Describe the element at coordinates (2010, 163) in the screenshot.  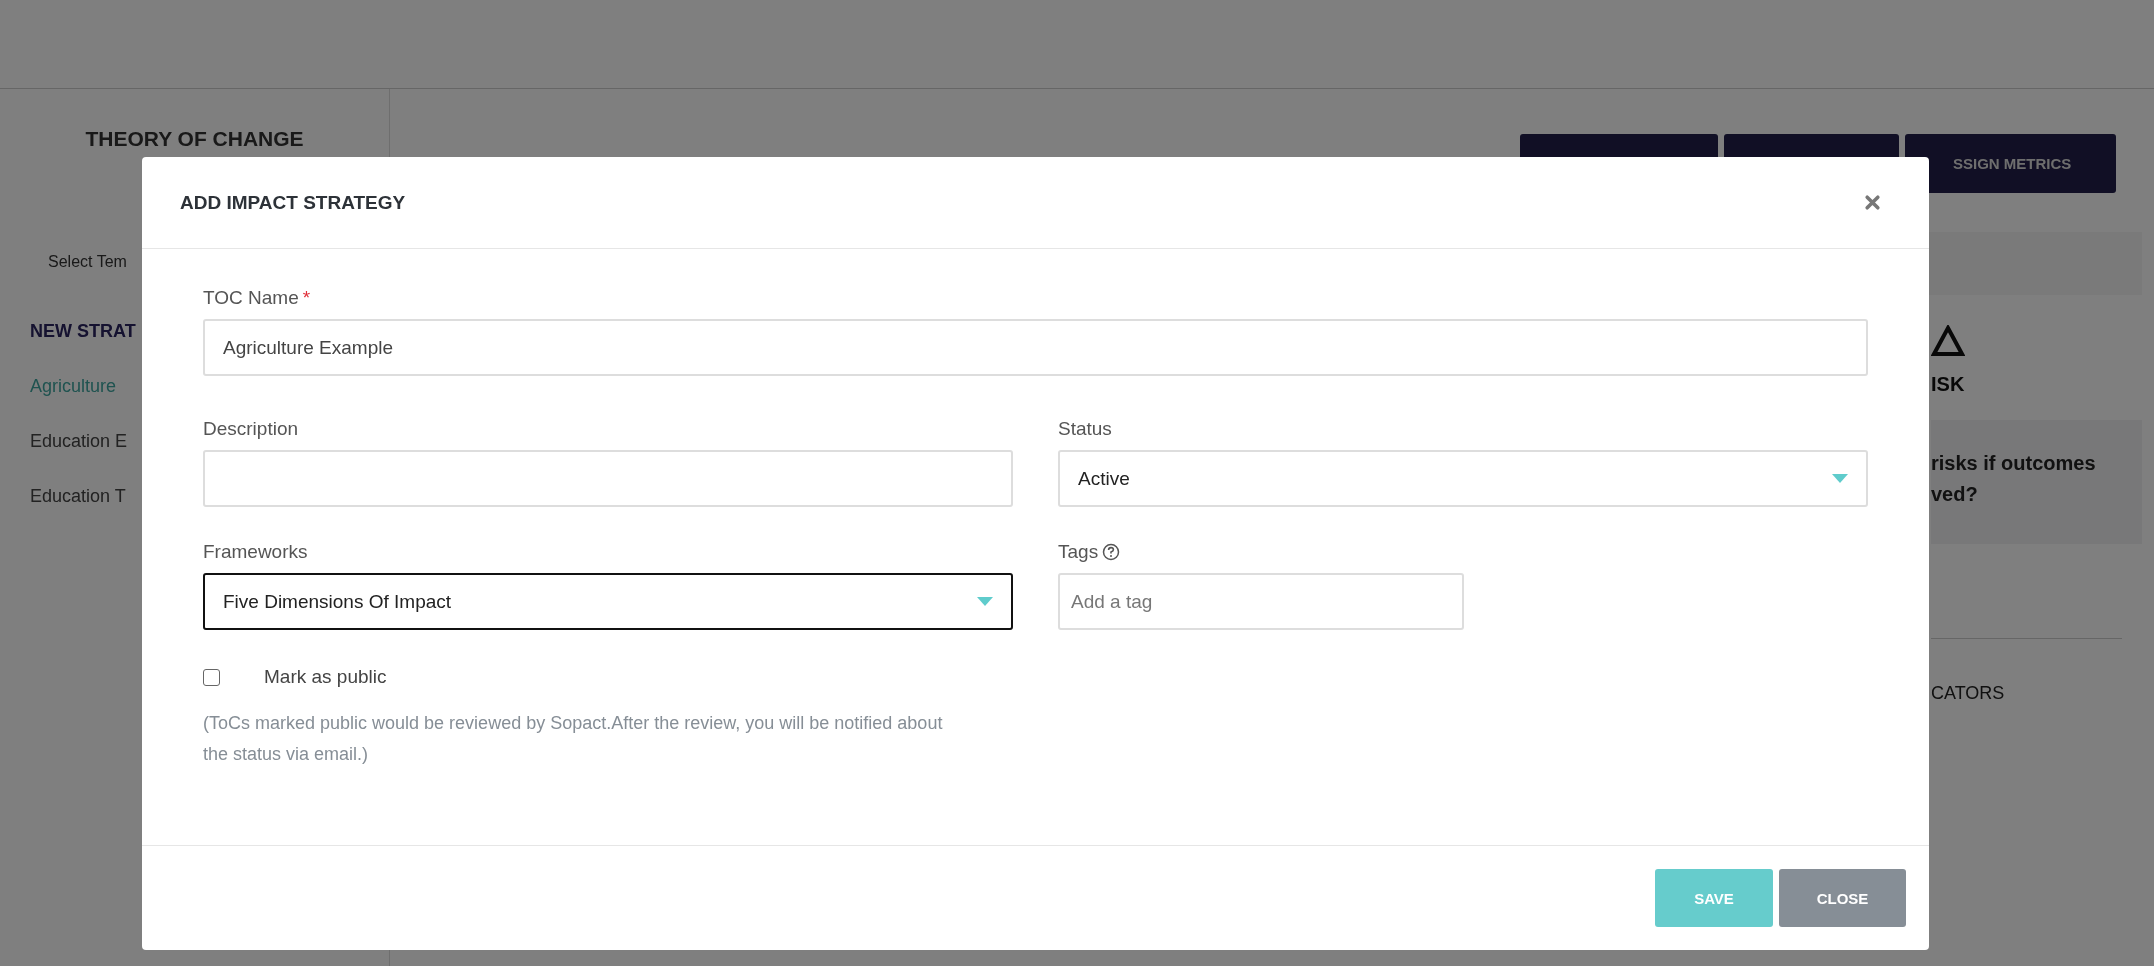
I see `assign-metrics-button: SSIGN METRICS` at that location.